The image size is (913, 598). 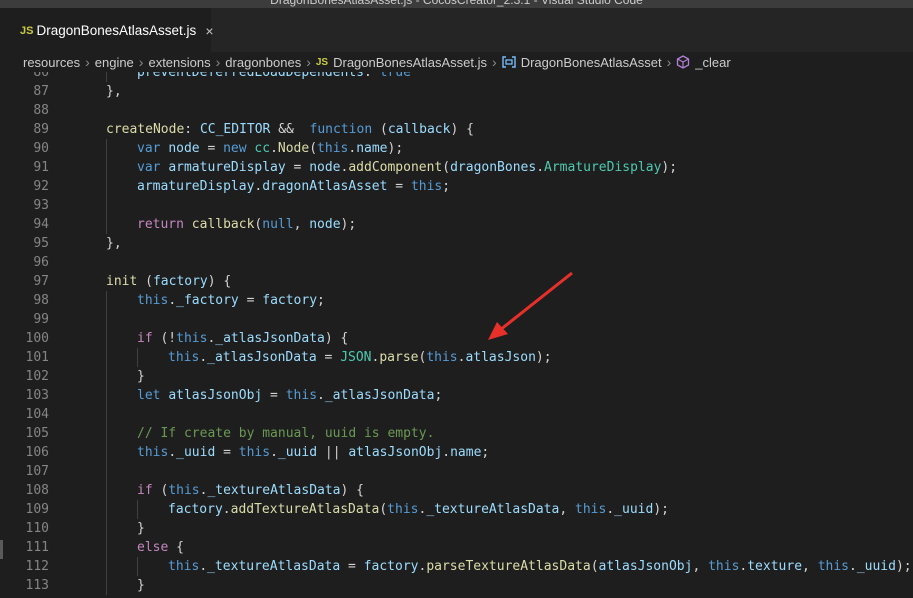 I want to click on code-line: 95},, so click(x=456, y=243).